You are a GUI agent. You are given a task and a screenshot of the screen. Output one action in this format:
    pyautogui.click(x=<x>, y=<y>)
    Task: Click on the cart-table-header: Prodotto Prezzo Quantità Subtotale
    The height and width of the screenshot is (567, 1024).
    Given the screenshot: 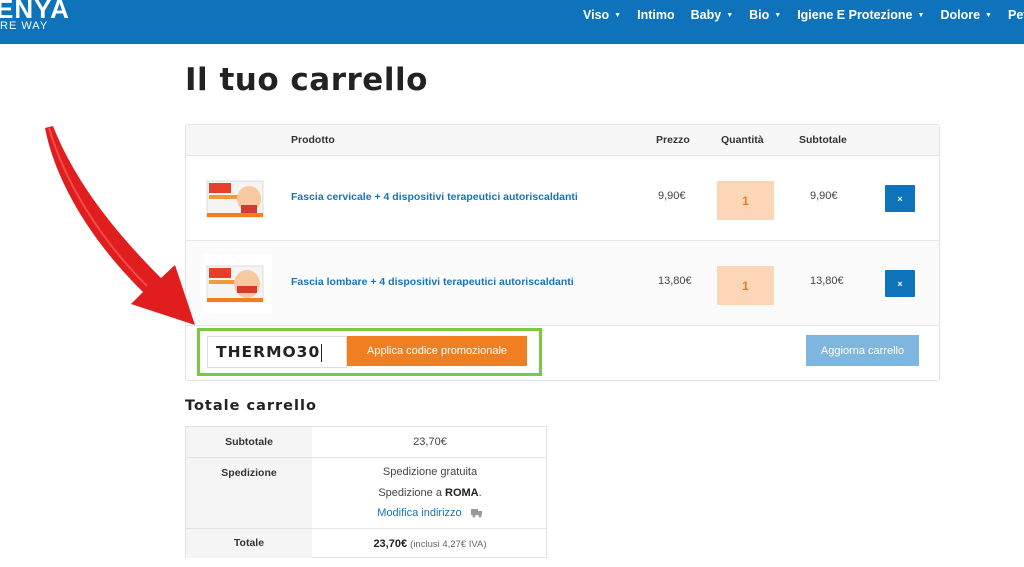 What is the action you would take?
    pyautogui.click(x=562, y=140)
    